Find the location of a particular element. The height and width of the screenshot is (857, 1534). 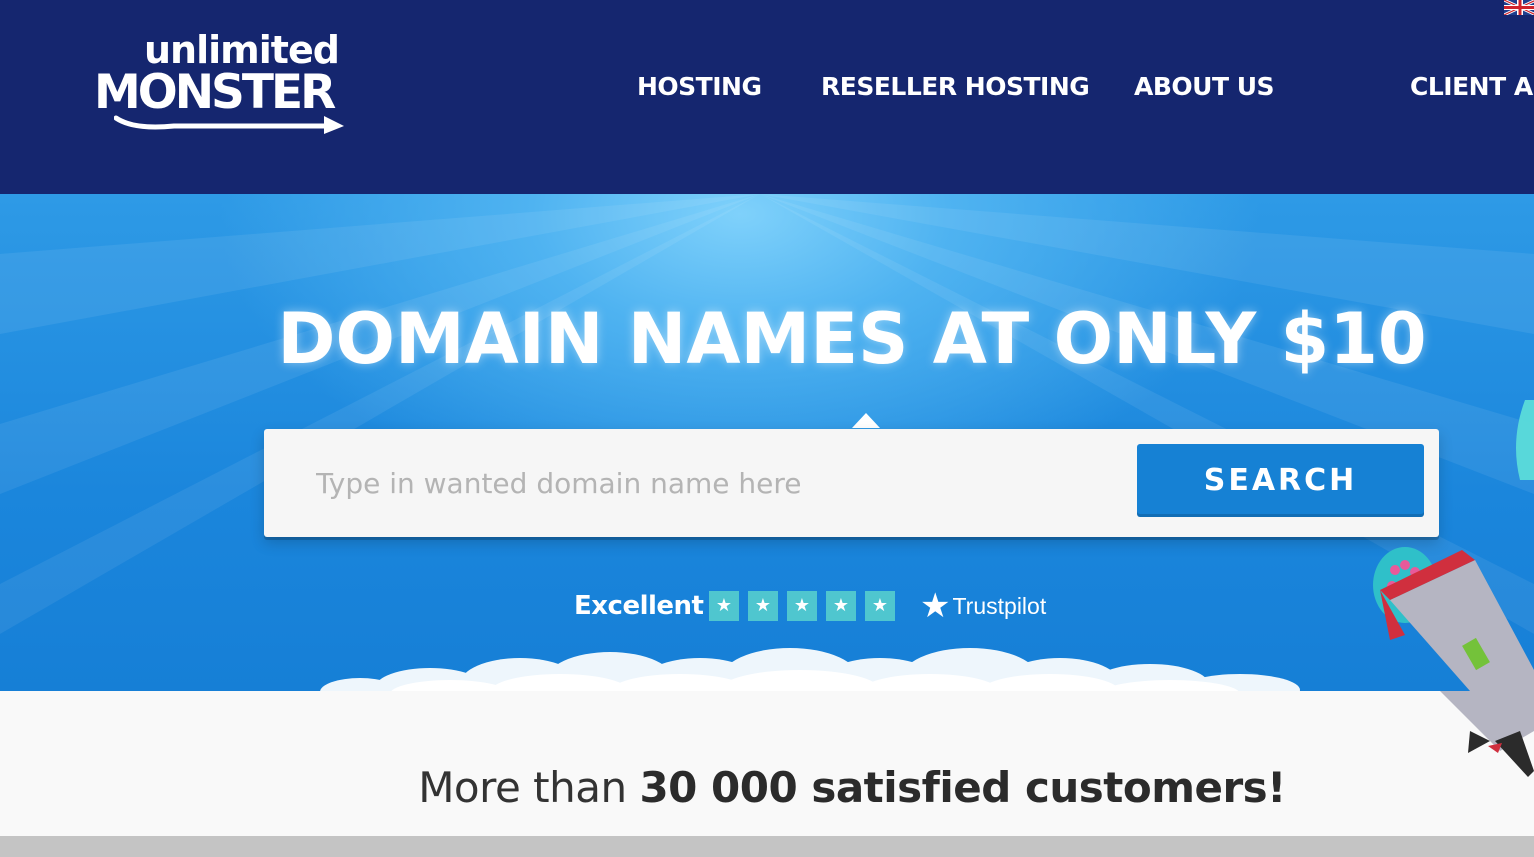

rating-label: Excellent is located at coordinates (639, 606).